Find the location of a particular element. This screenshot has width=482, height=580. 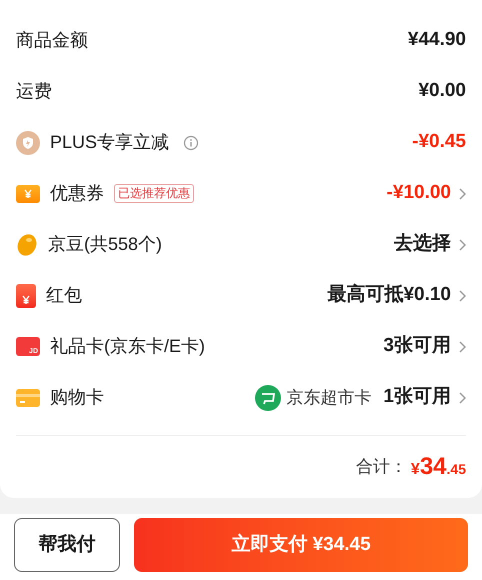

row-value: -¥0.45 is located at coordinates (439, 142).